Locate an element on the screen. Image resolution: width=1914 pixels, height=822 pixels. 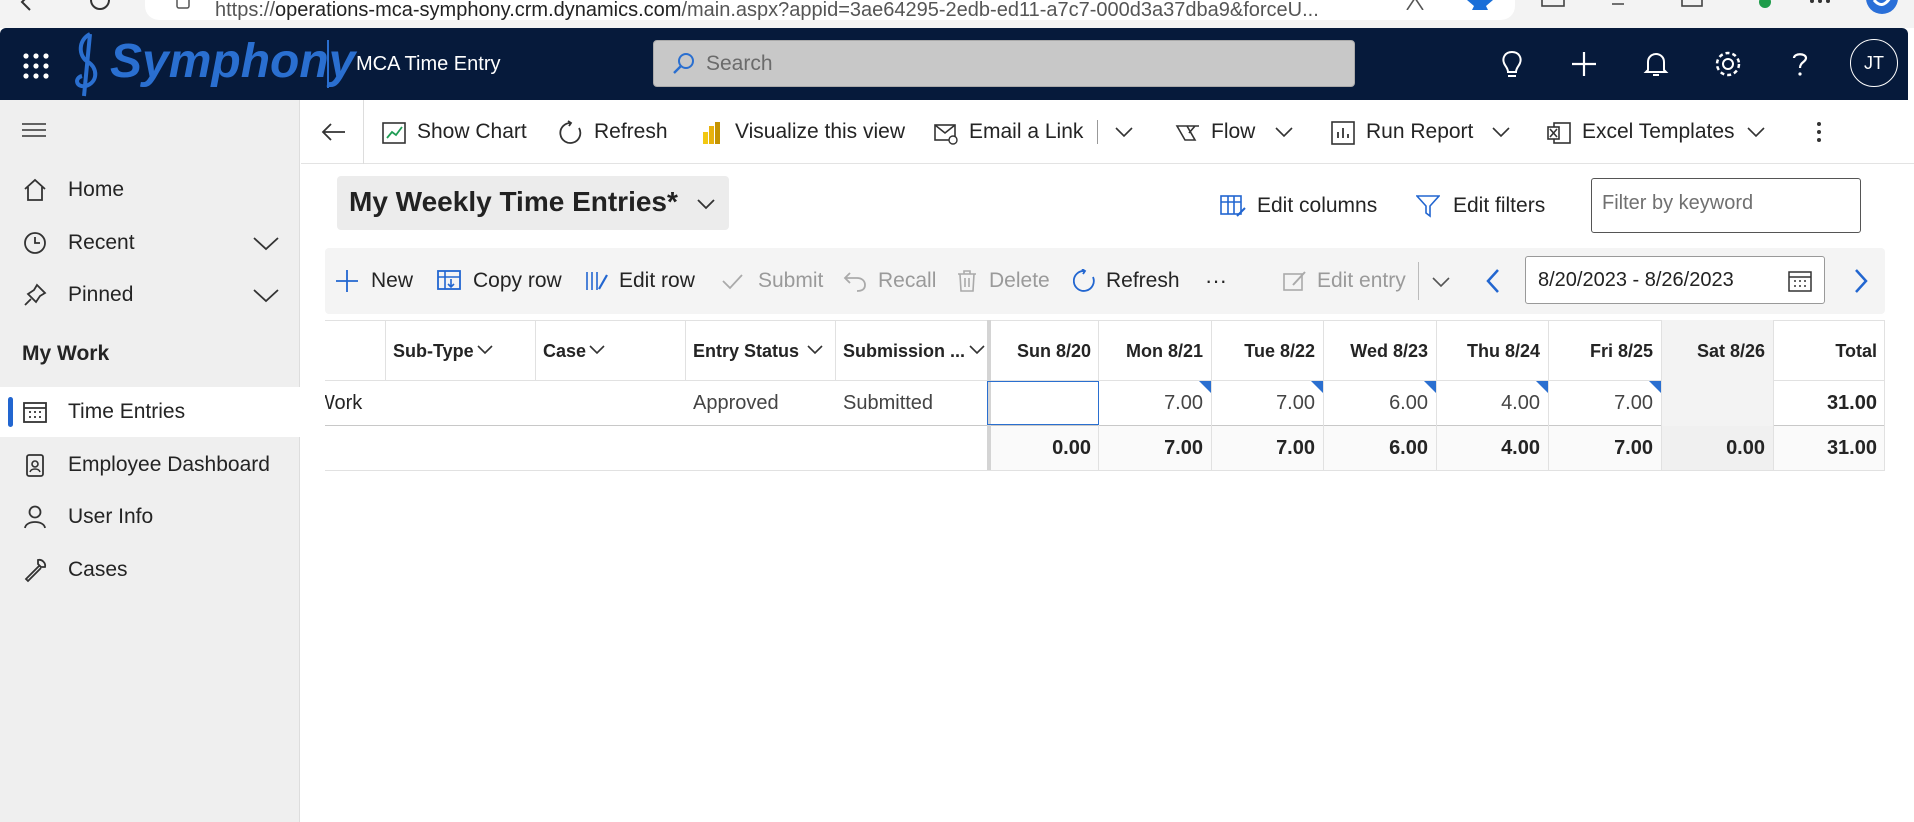
sidebar-item-pinned: Pinned is located at coordinates (150, 295).